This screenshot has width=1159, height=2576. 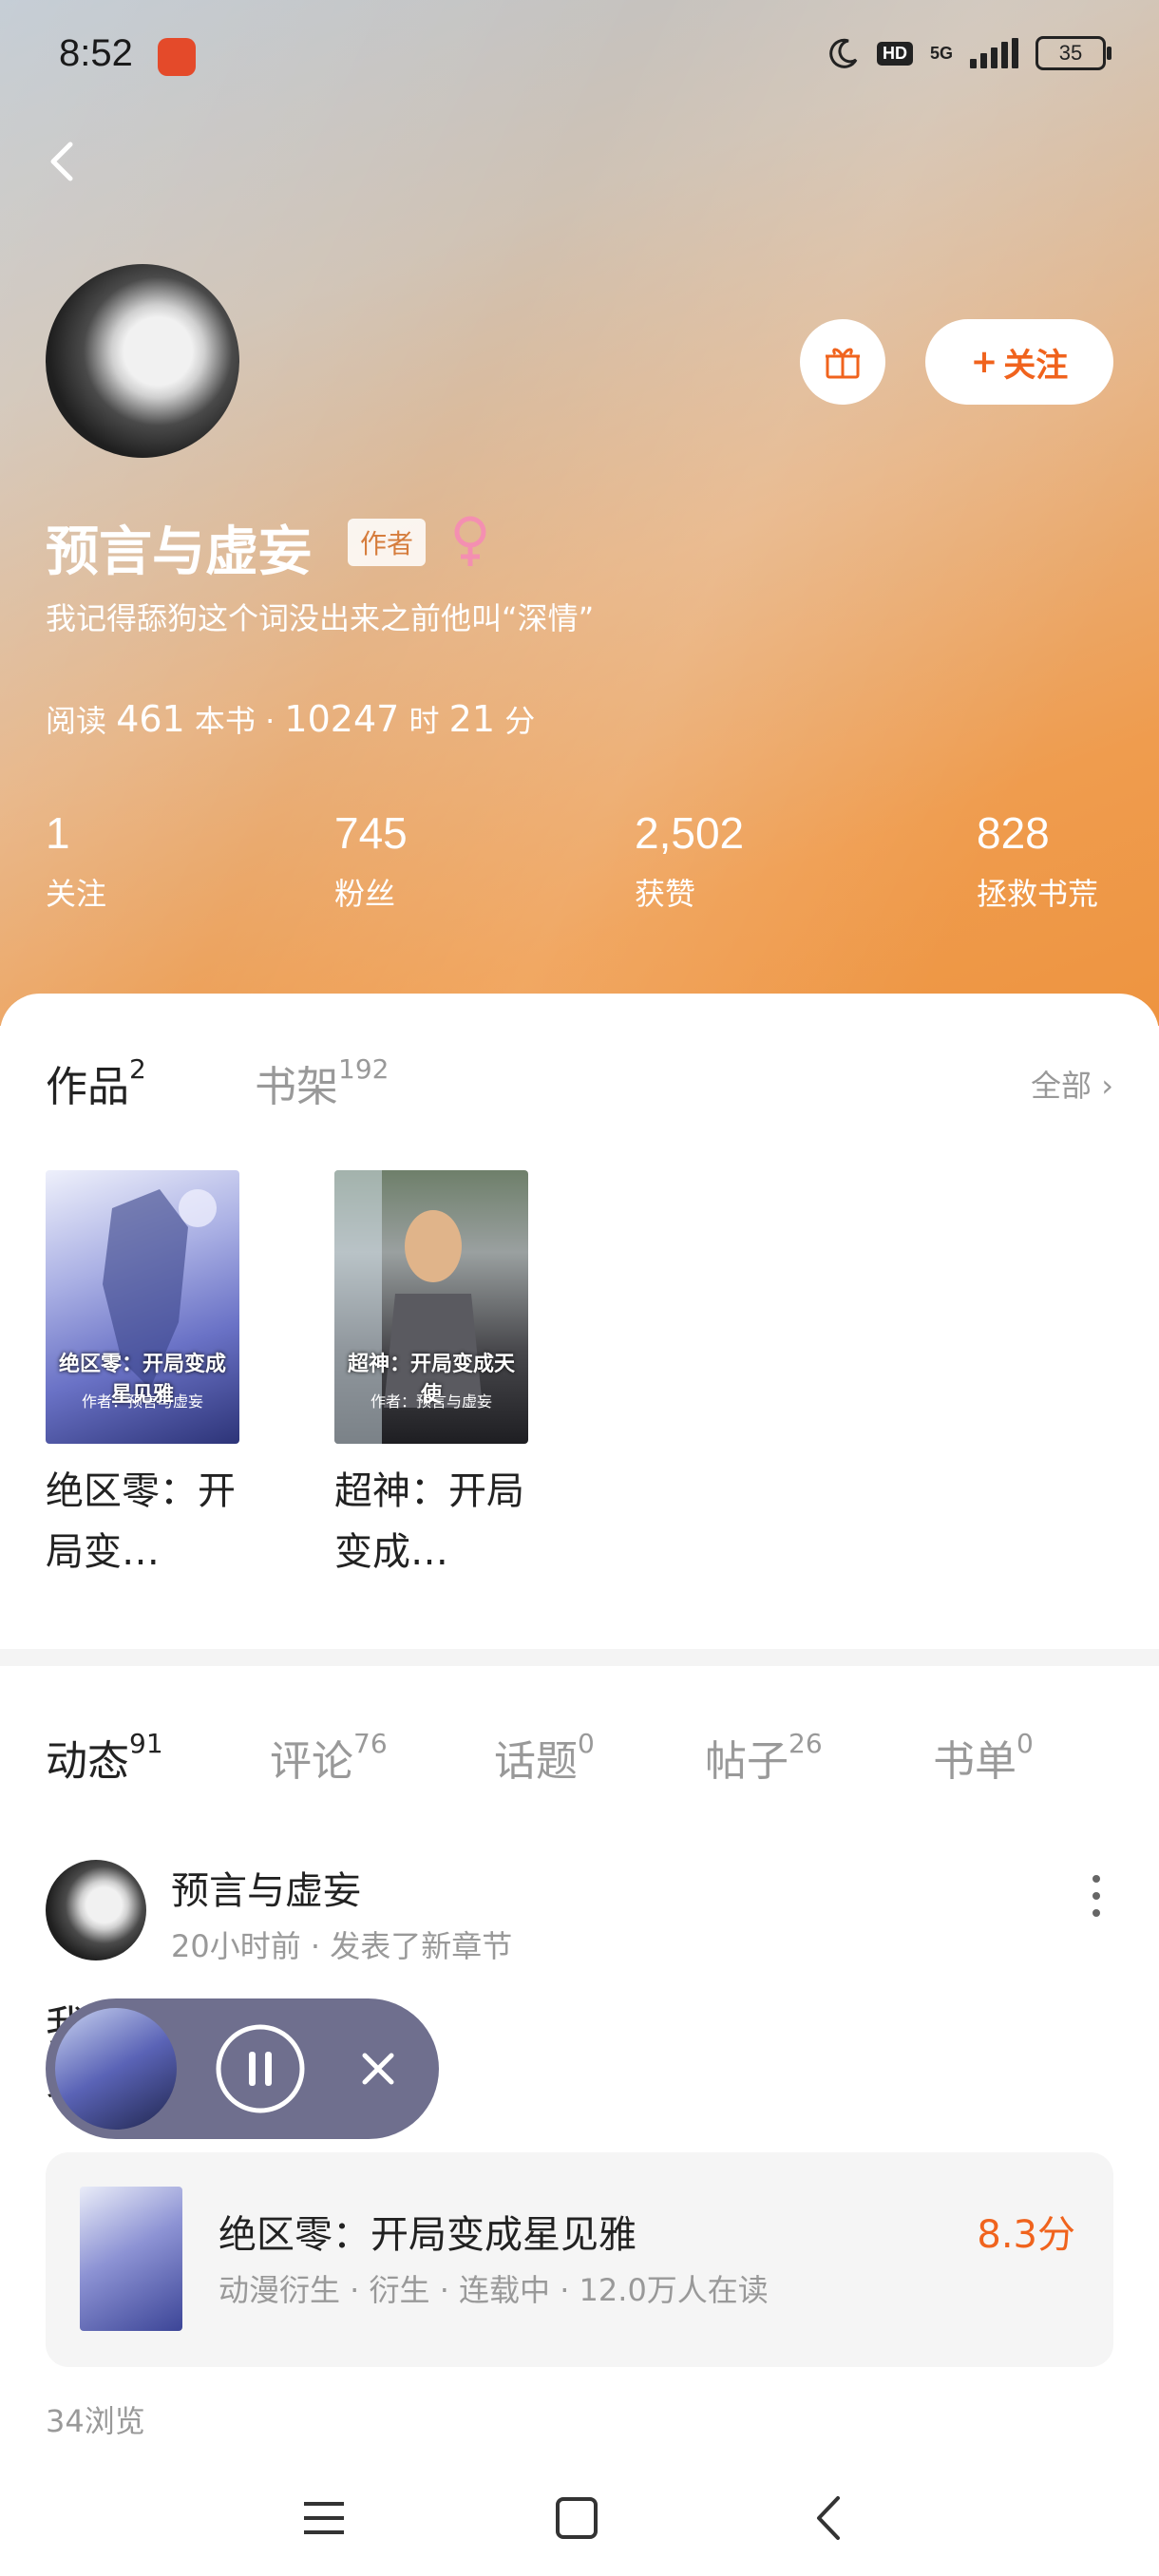 I want to click on hours-count: 10247, so click(x=342, y=719).